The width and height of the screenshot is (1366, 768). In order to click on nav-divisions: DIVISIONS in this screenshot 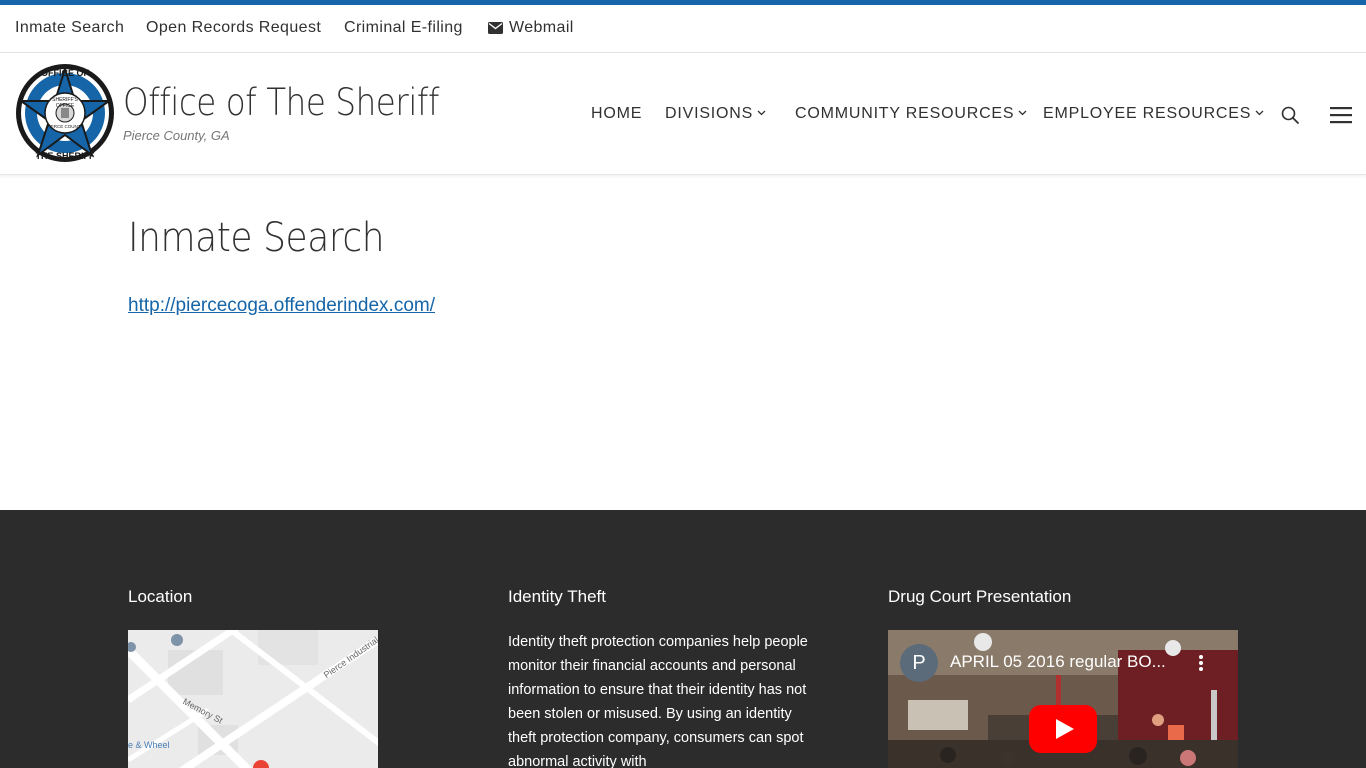, I will do `click(715, 114)`.